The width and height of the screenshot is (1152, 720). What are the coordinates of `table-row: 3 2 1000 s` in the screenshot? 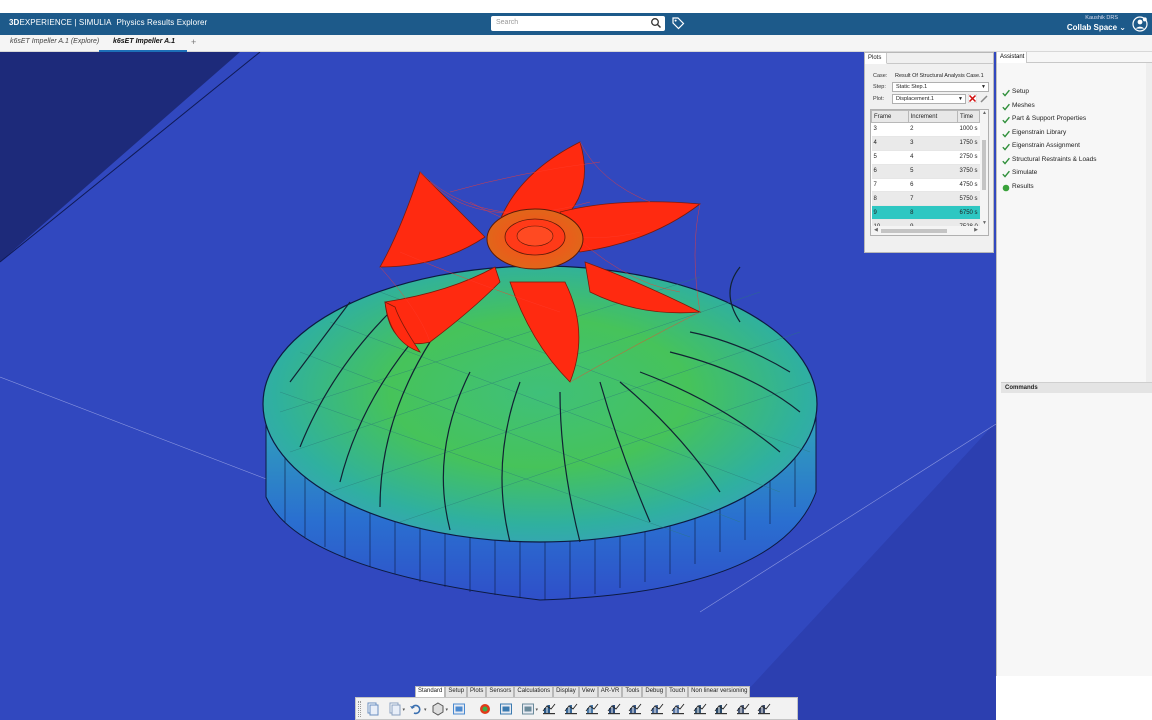 It's located at (925, 129).